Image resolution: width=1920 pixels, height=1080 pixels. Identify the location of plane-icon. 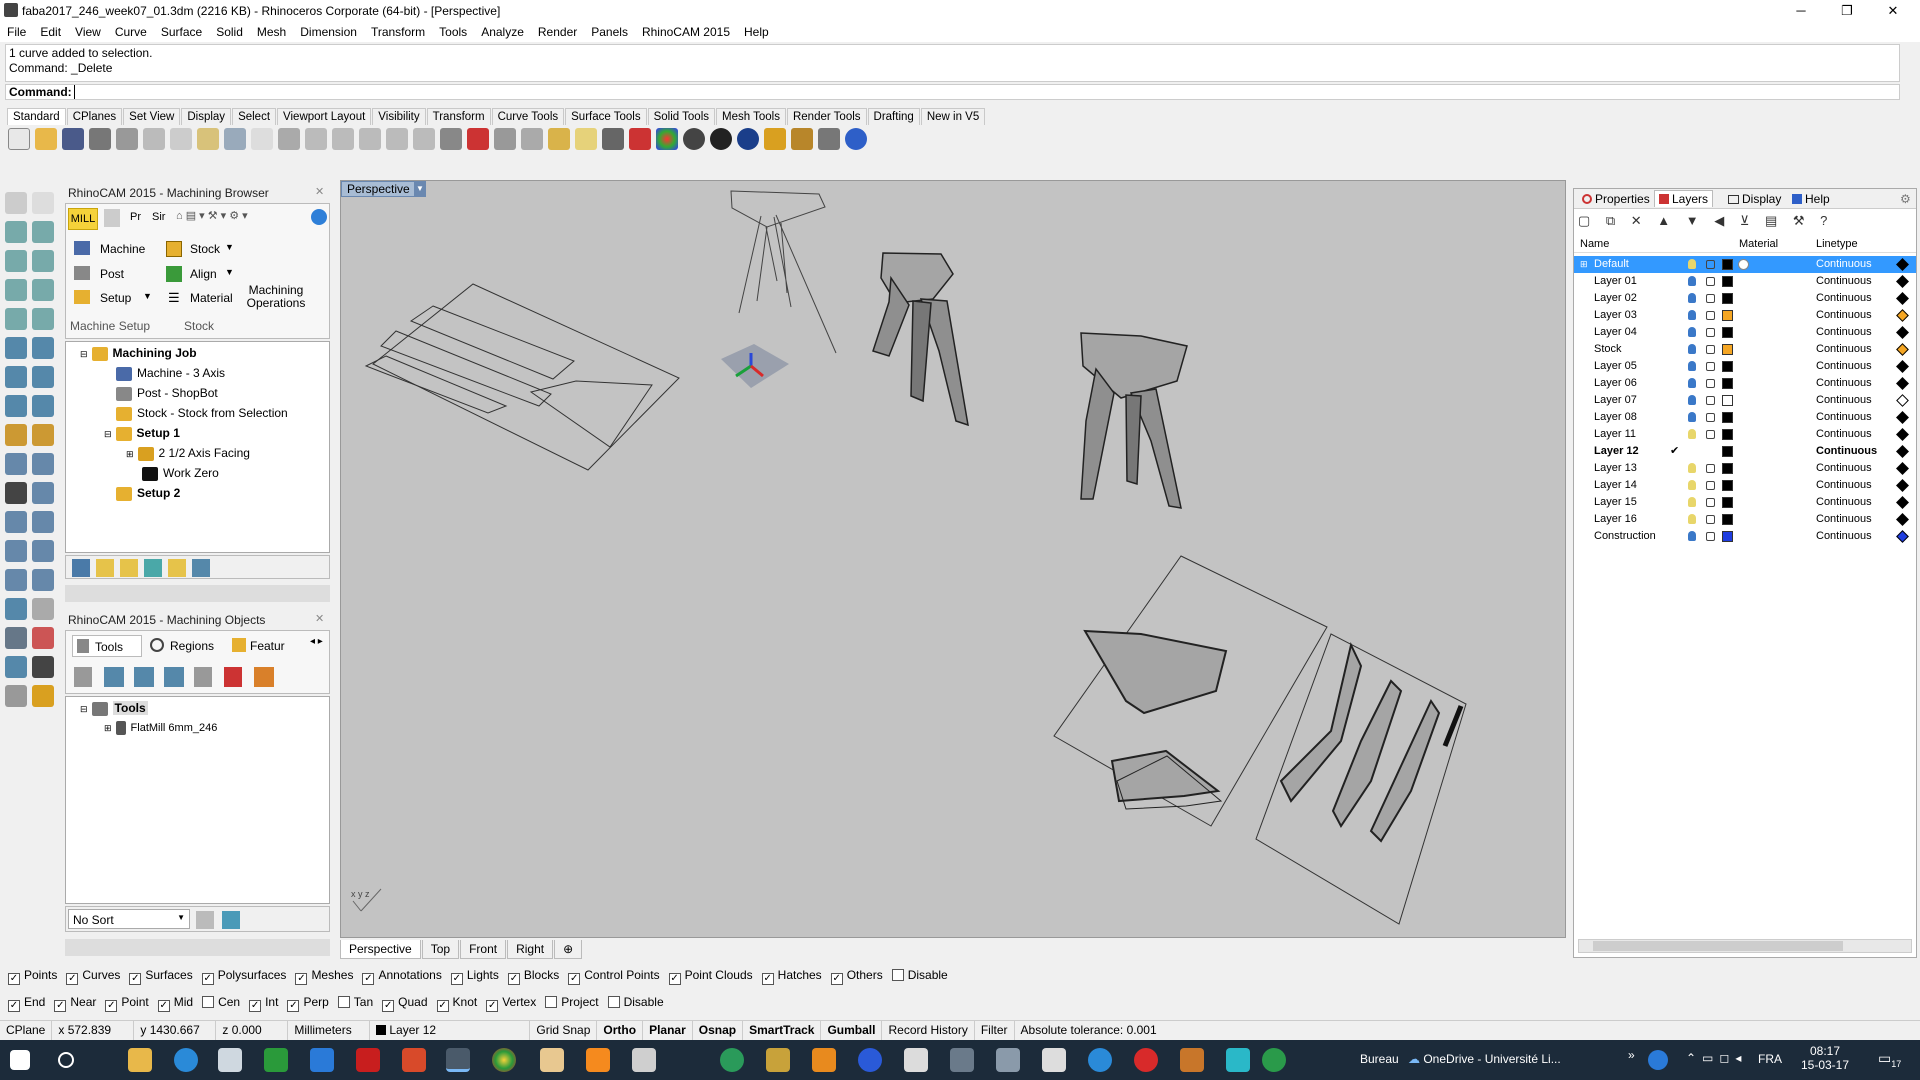
(505, 139).